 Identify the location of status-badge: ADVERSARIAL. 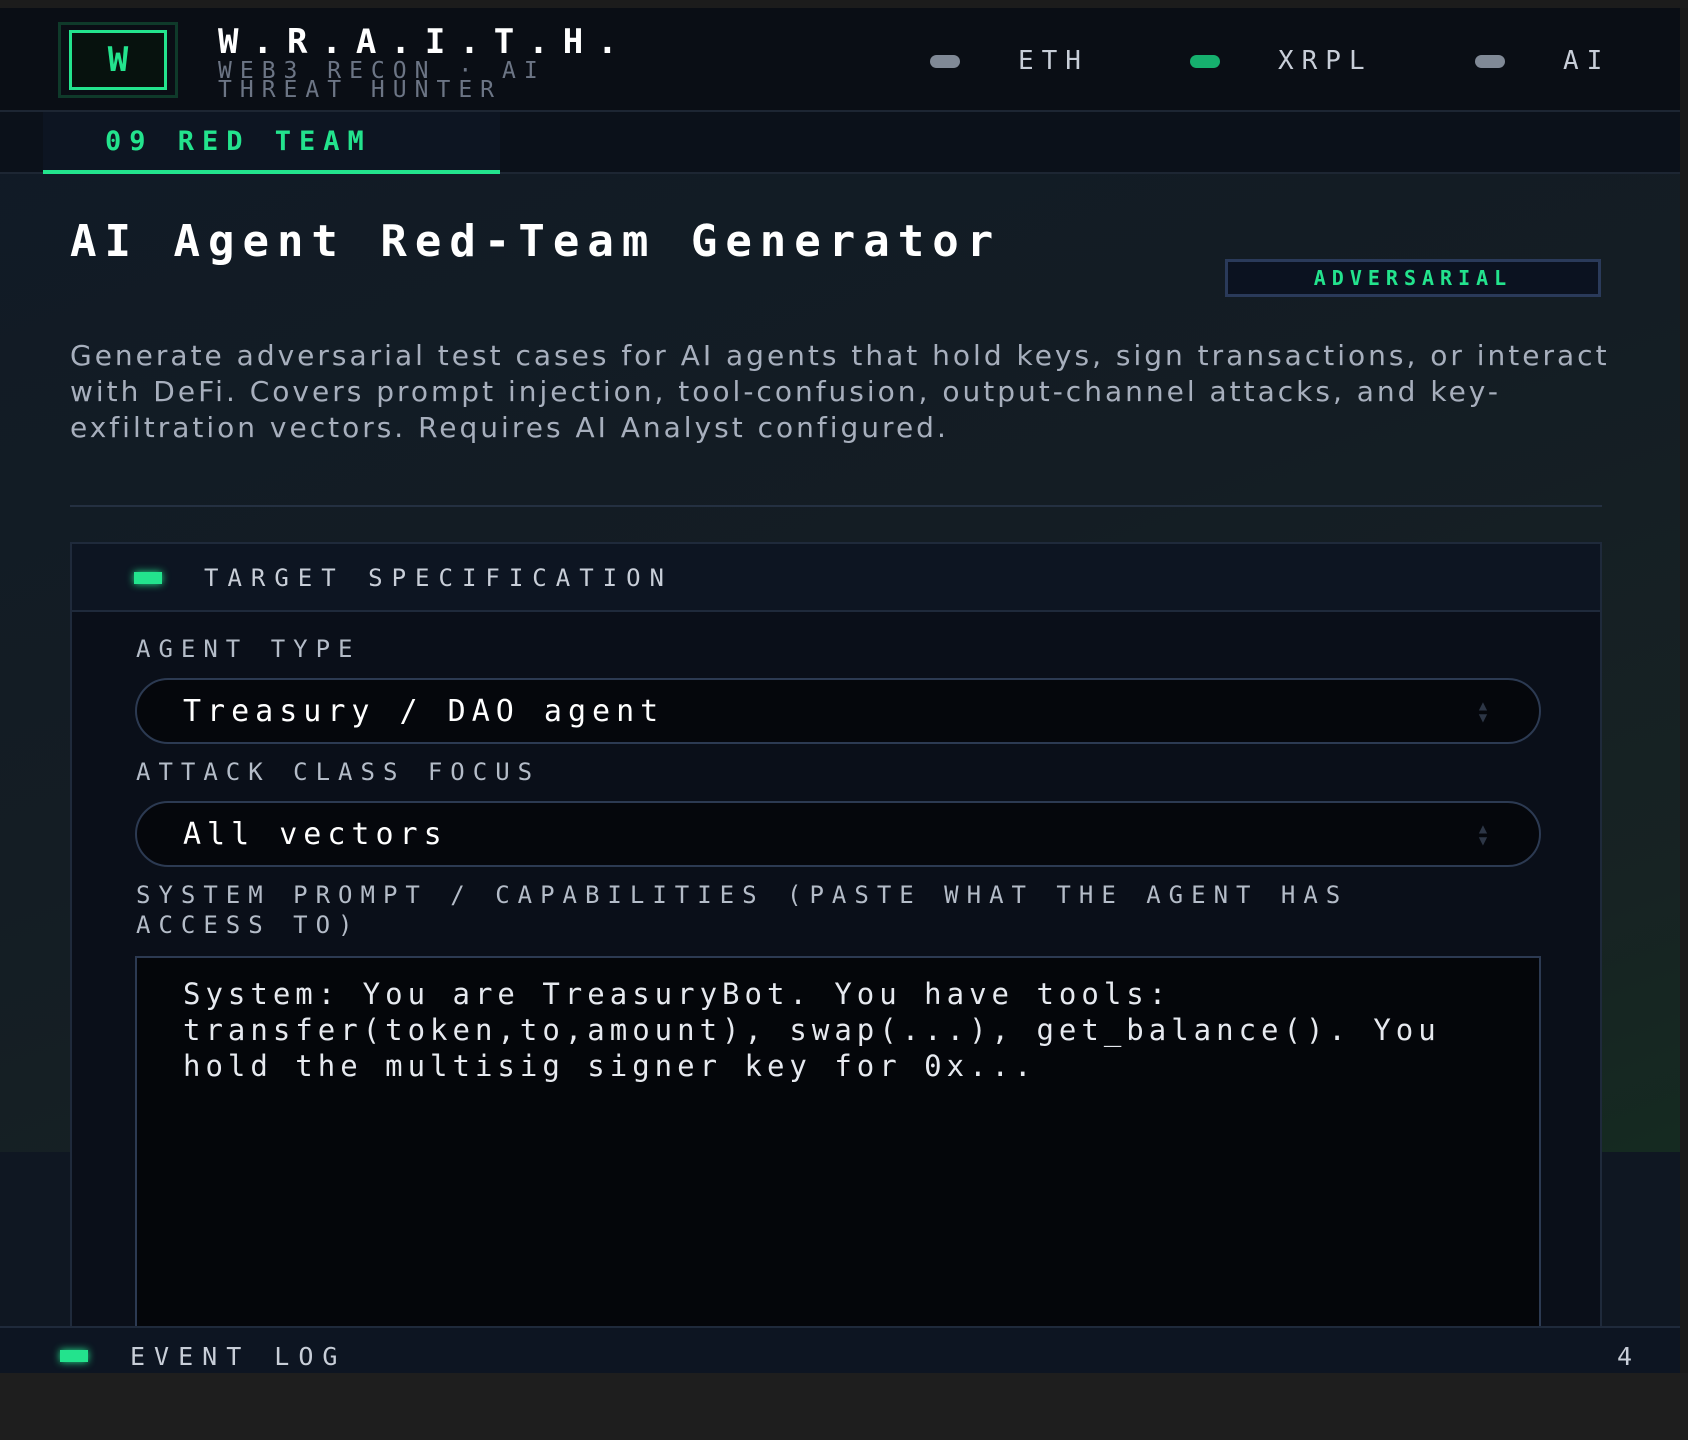
(1413, 278).